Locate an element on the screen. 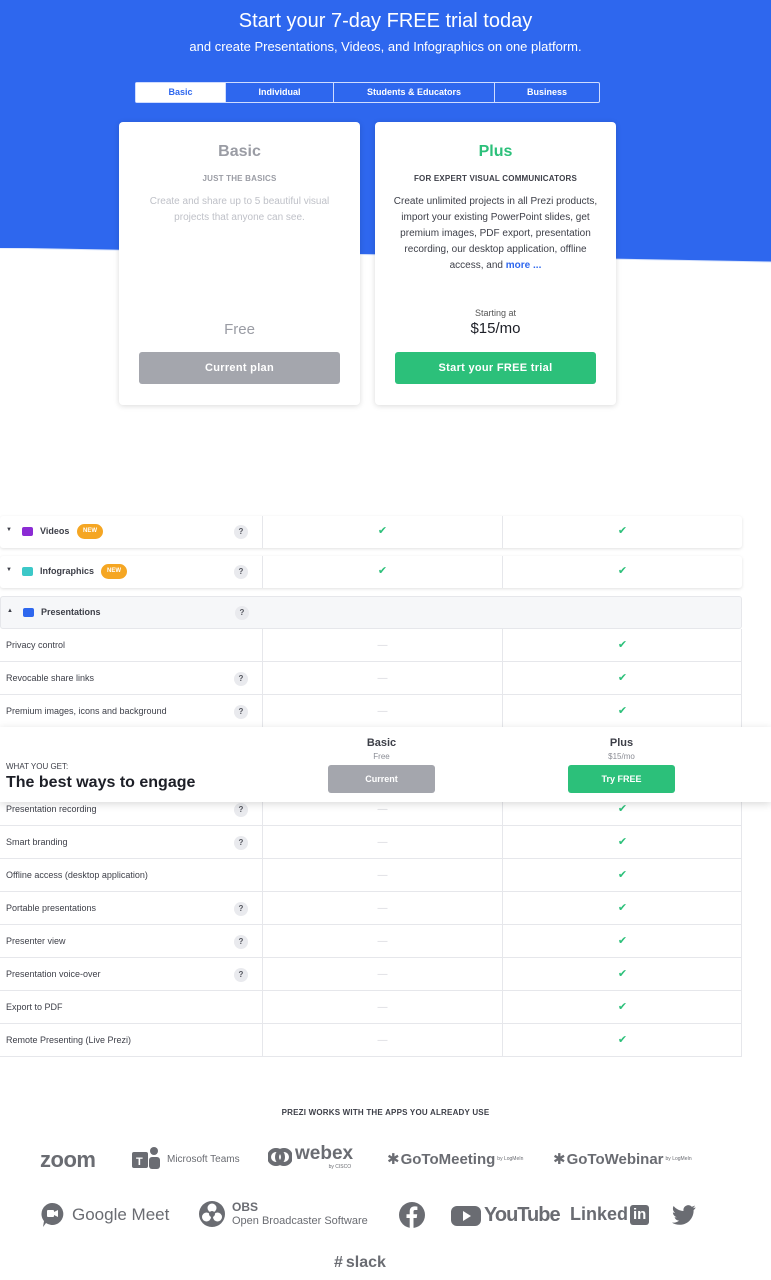  feature-label: Premium images, icons and background is located at coordinates (86, 711).